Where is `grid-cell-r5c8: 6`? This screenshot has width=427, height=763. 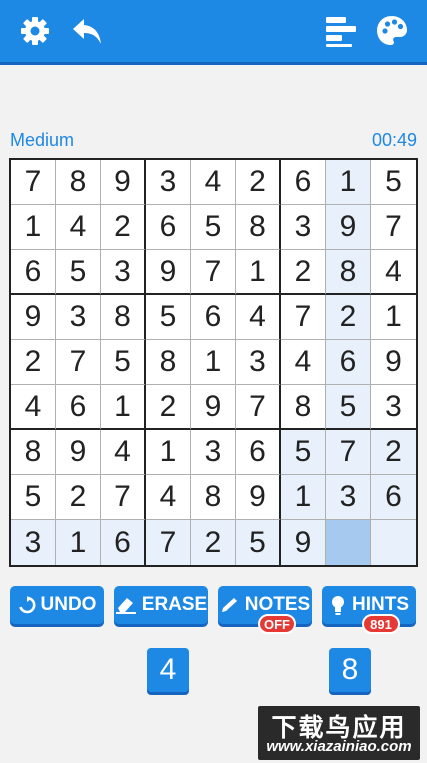 grid-cell-r5c8: 6 is located at coordinates (348, 362).